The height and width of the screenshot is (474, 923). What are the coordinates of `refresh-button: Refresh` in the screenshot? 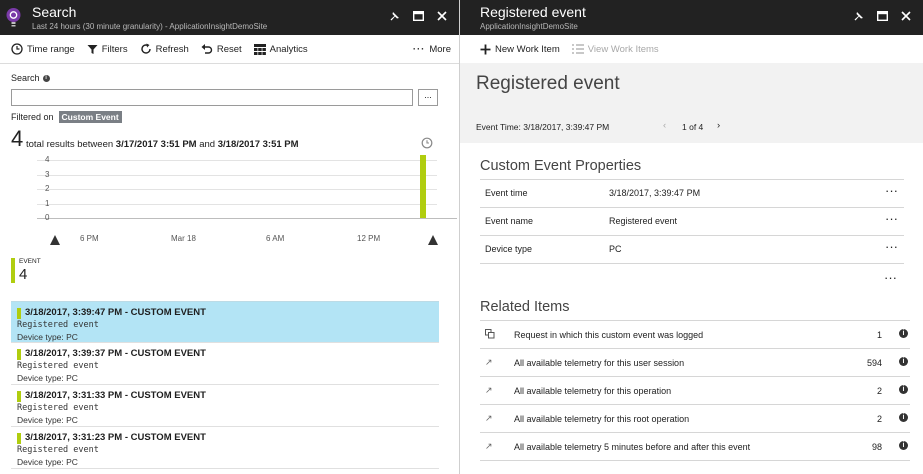 It's located at (164, 49).